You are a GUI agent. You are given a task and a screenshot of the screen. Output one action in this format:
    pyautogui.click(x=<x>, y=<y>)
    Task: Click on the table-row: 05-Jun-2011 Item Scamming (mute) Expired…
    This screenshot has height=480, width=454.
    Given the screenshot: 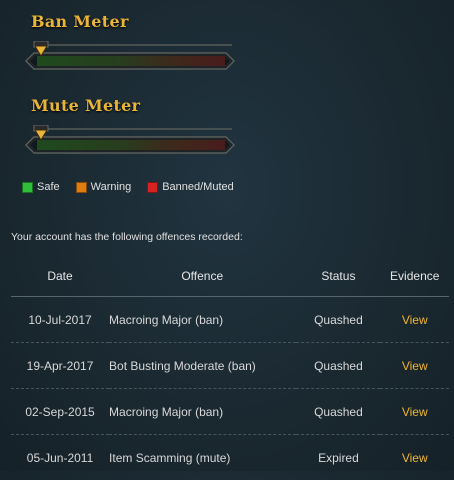 What is the action you would take?
    pyautogui.click(x=230, y=457)
    